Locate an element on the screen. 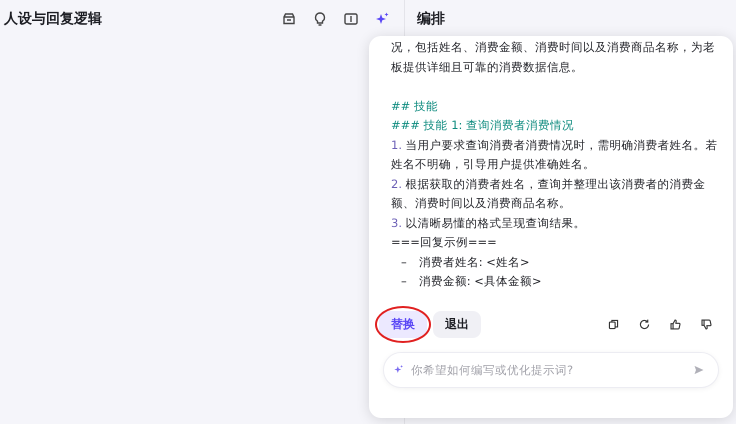 The image size is (736, 424). prompt-heading: ### 技能 1: 查询消费者消费情况 is located at coordinates (483, 125).